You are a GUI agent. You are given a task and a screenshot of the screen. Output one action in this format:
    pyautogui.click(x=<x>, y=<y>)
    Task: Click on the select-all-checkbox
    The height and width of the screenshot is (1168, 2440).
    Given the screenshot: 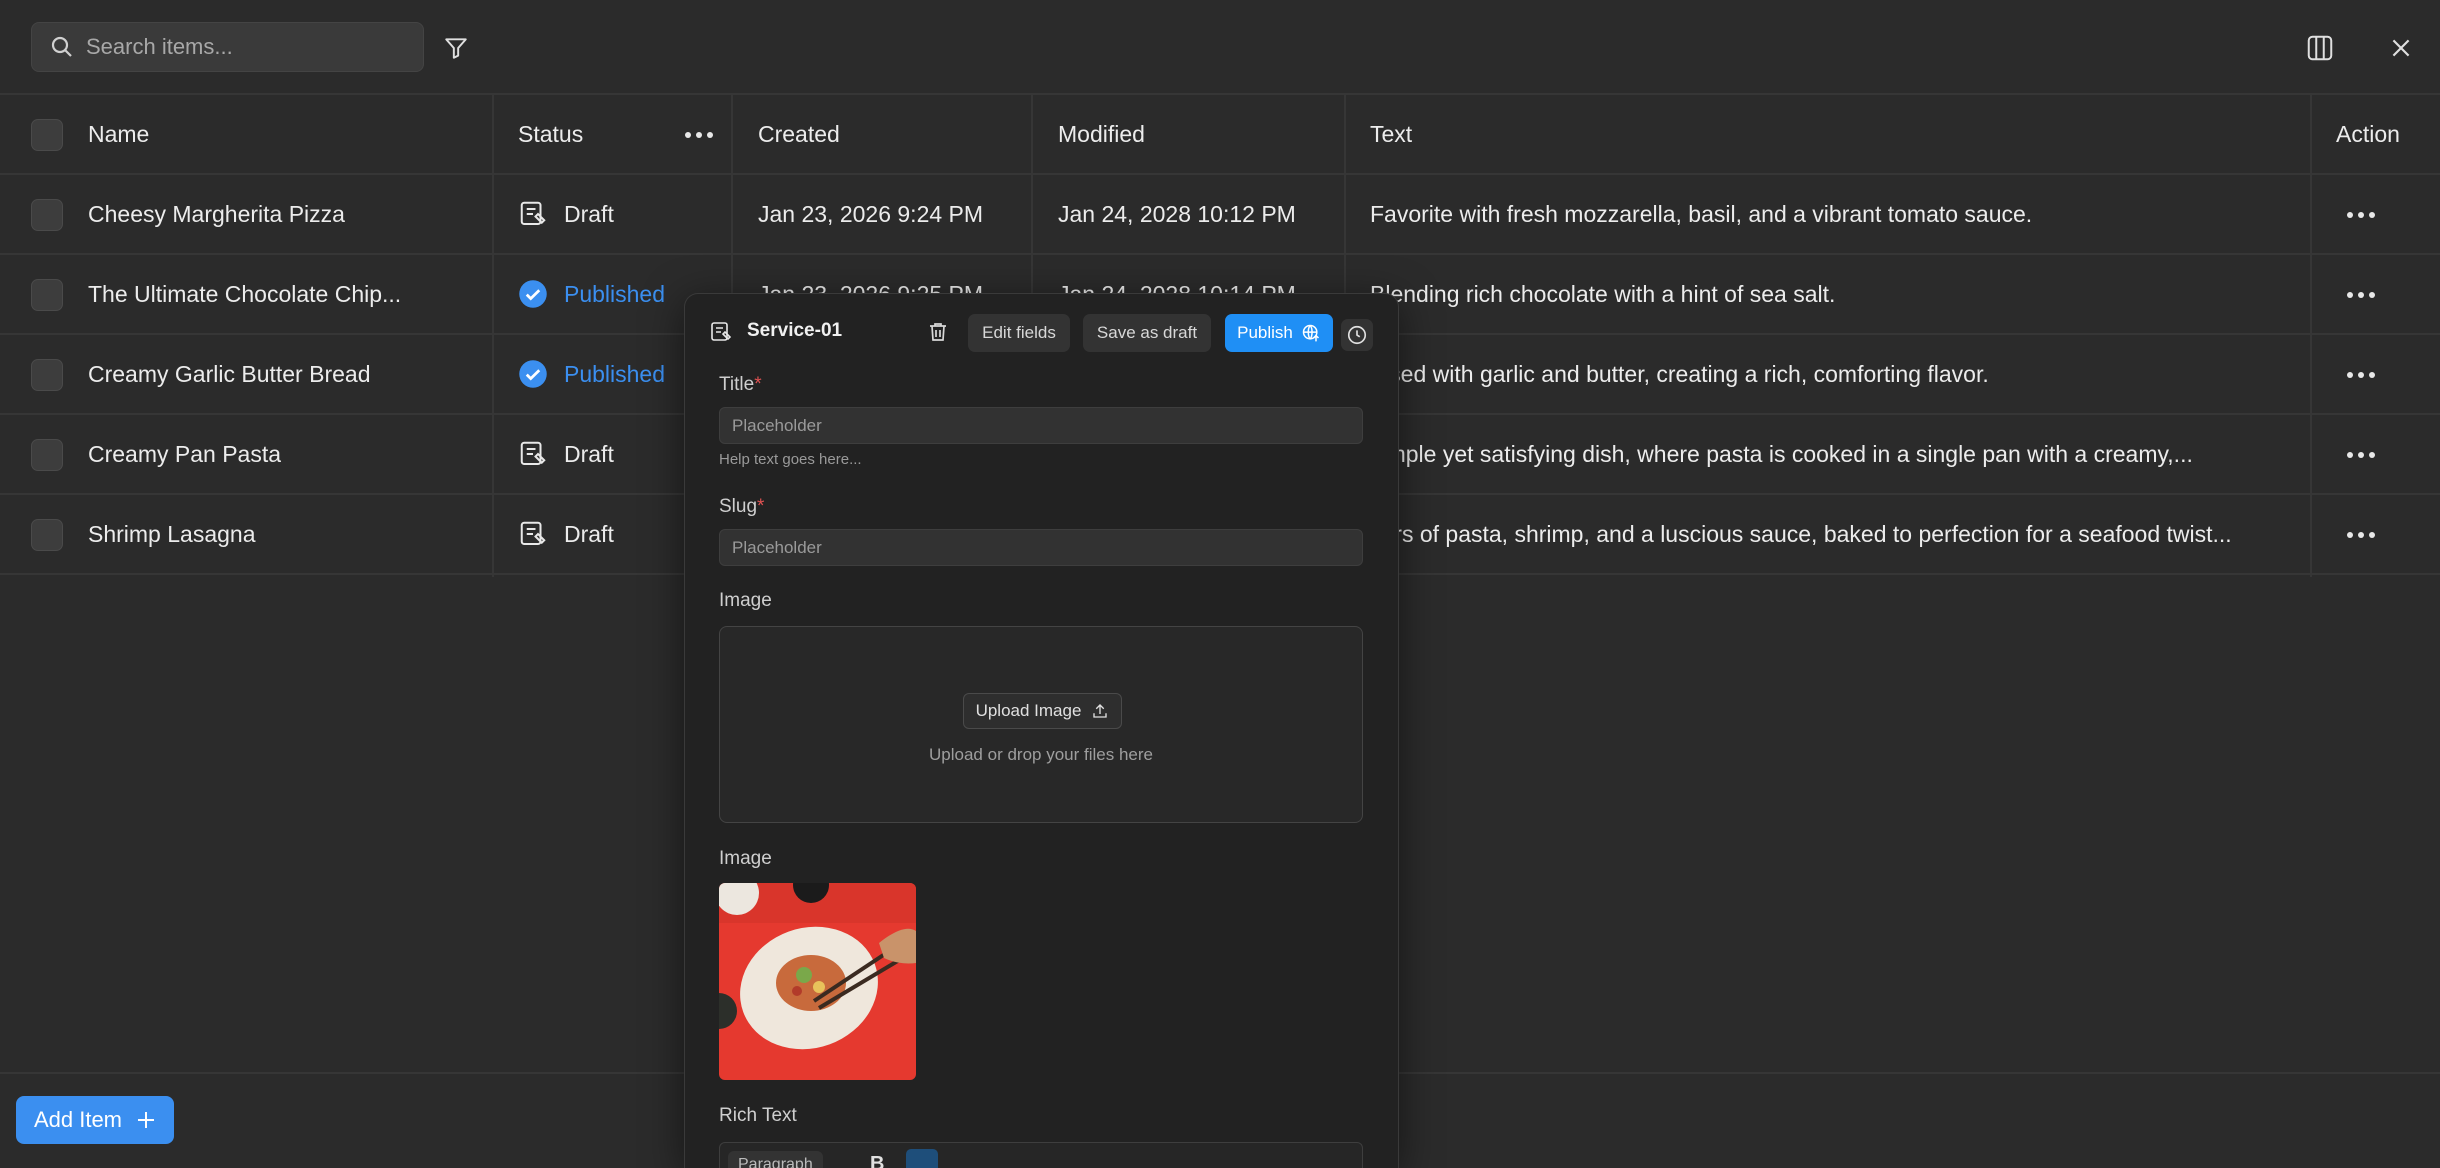 What is the action you would take?
    pyautogui.click(x=47, y=135)
    